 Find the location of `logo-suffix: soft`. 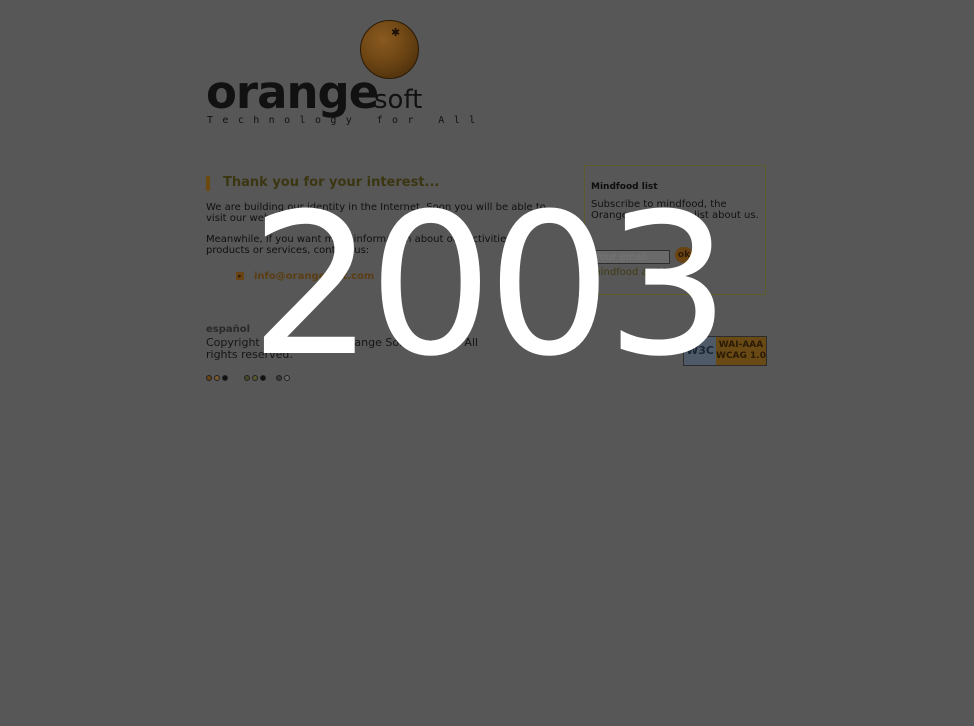

logo-suffix: soft is located at coordinates (398, 100).